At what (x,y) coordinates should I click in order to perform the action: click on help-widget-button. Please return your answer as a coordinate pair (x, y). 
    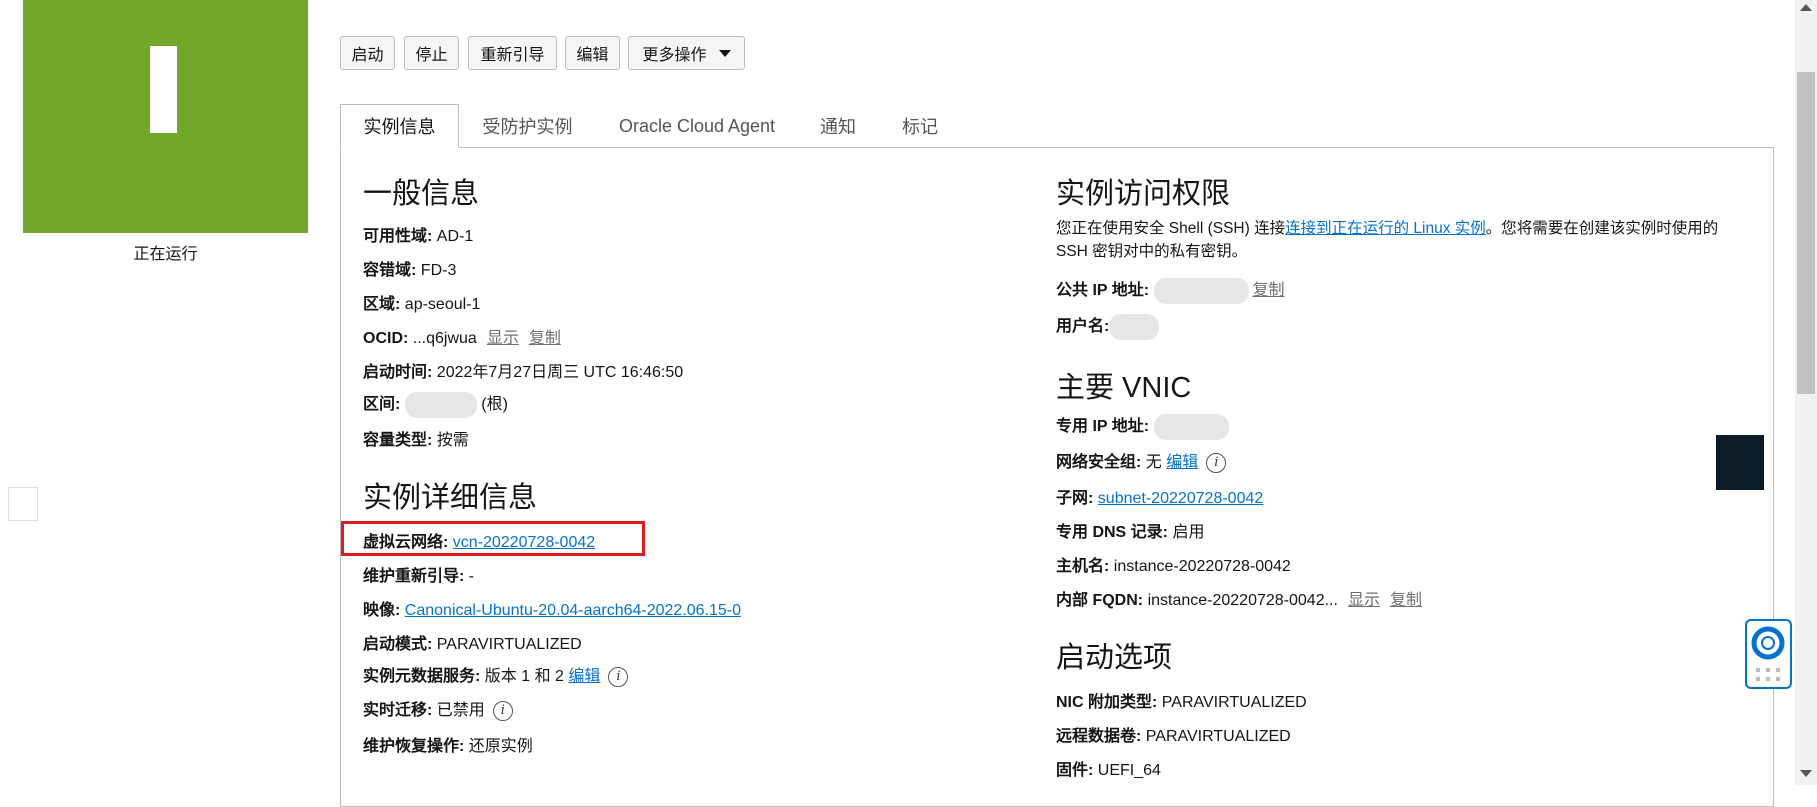
    Looking at the image, I should click on (1768, 654).